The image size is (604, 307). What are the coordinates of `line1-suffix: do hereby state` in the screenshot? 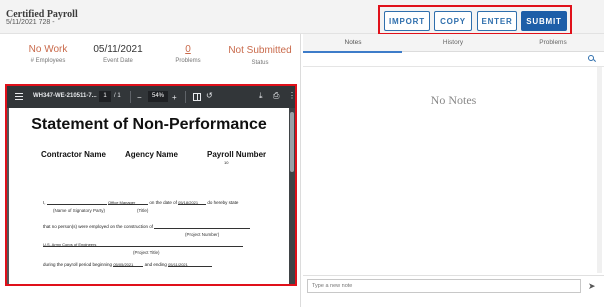 It's located at (223, 202).